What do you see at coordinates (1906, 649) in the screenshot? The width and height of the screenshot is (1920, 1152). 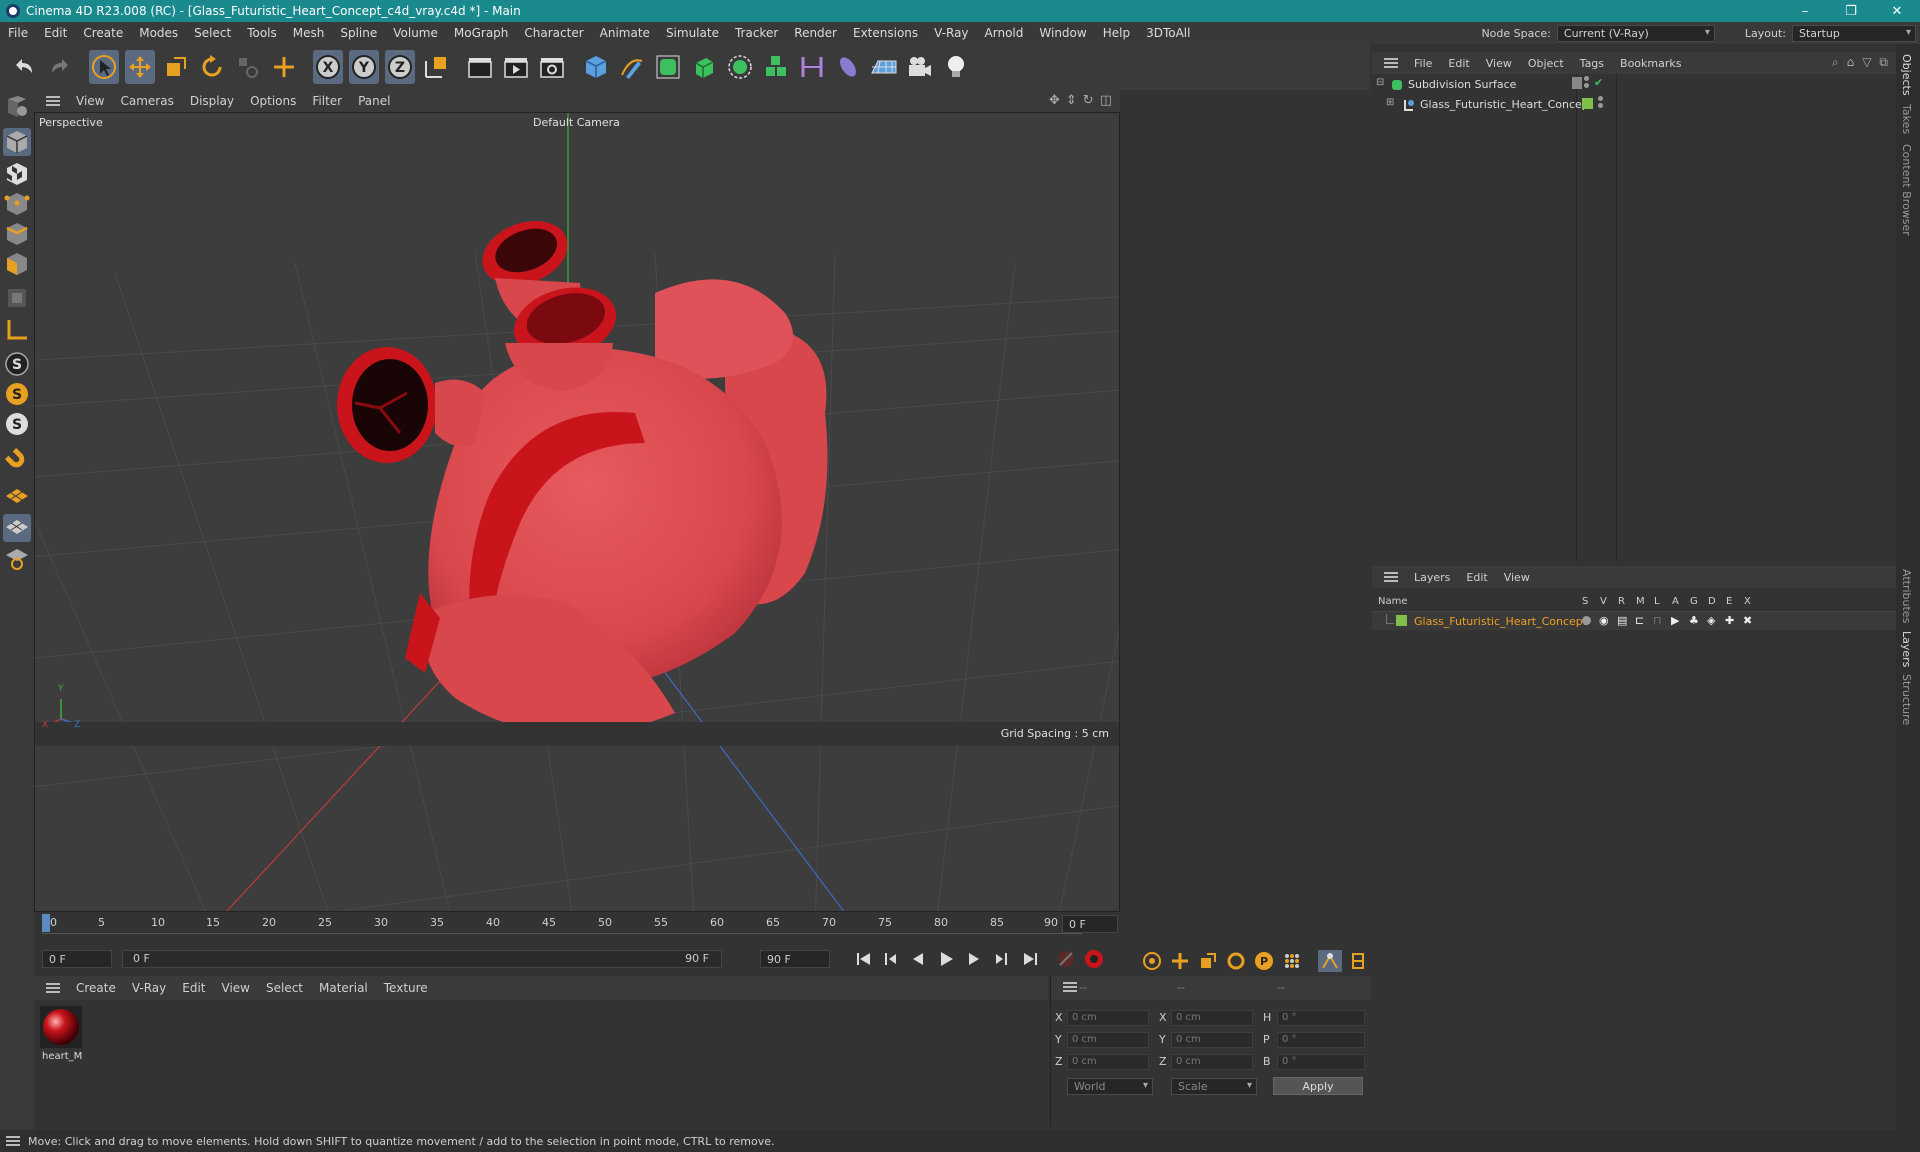 I see `tab-layers: Layers` at bounding box center [1906, 649].